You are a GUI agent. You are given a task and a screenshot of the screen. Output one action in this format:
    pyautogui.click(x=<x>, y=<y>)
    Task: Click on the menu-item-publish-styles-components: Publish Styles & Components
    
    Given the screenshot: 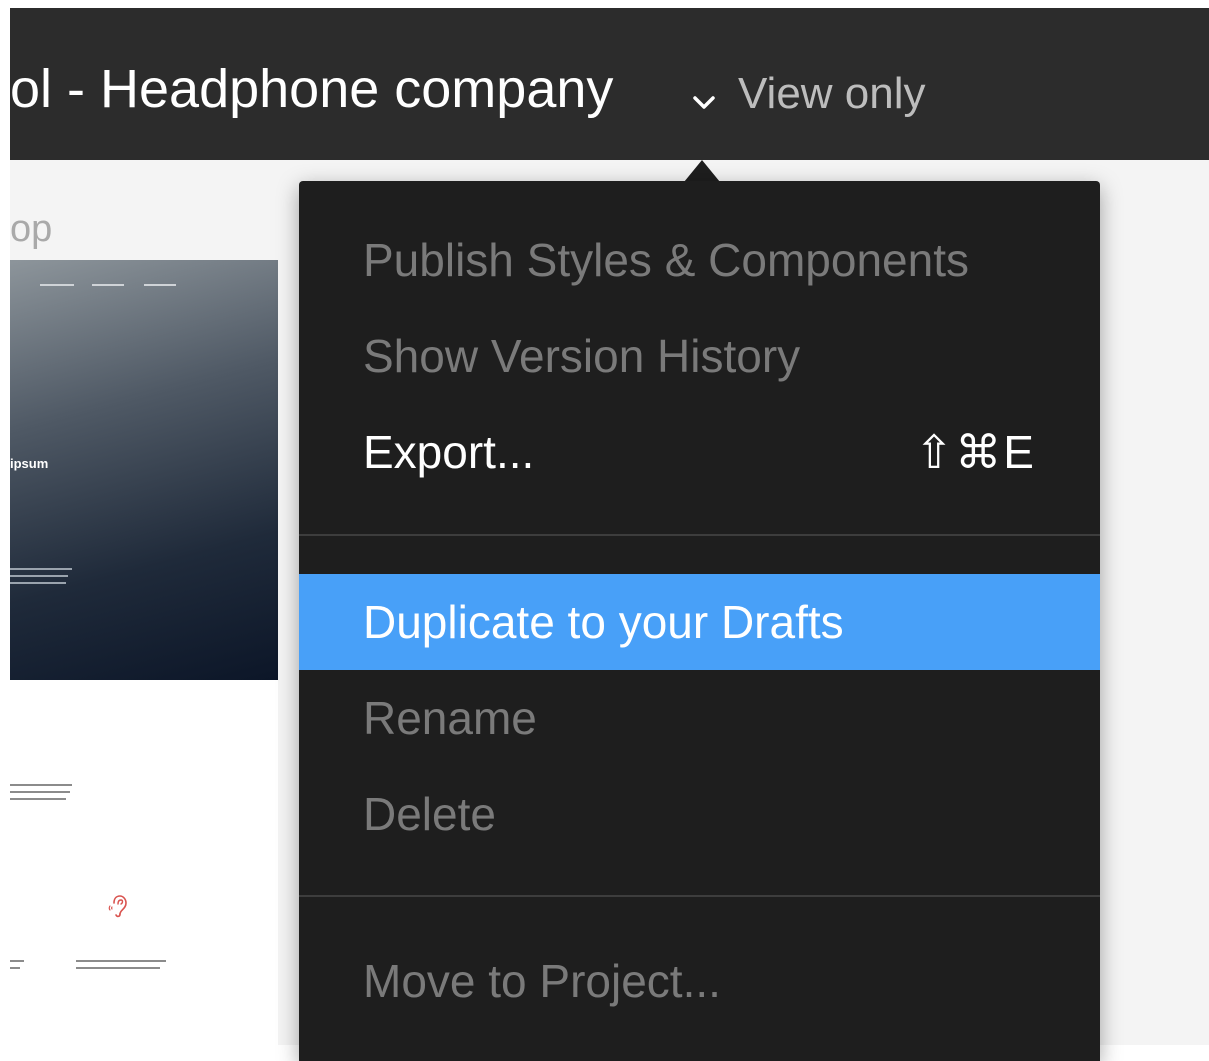 What is the action you would take?
    pyautogui.click(x=699, y=260)
    